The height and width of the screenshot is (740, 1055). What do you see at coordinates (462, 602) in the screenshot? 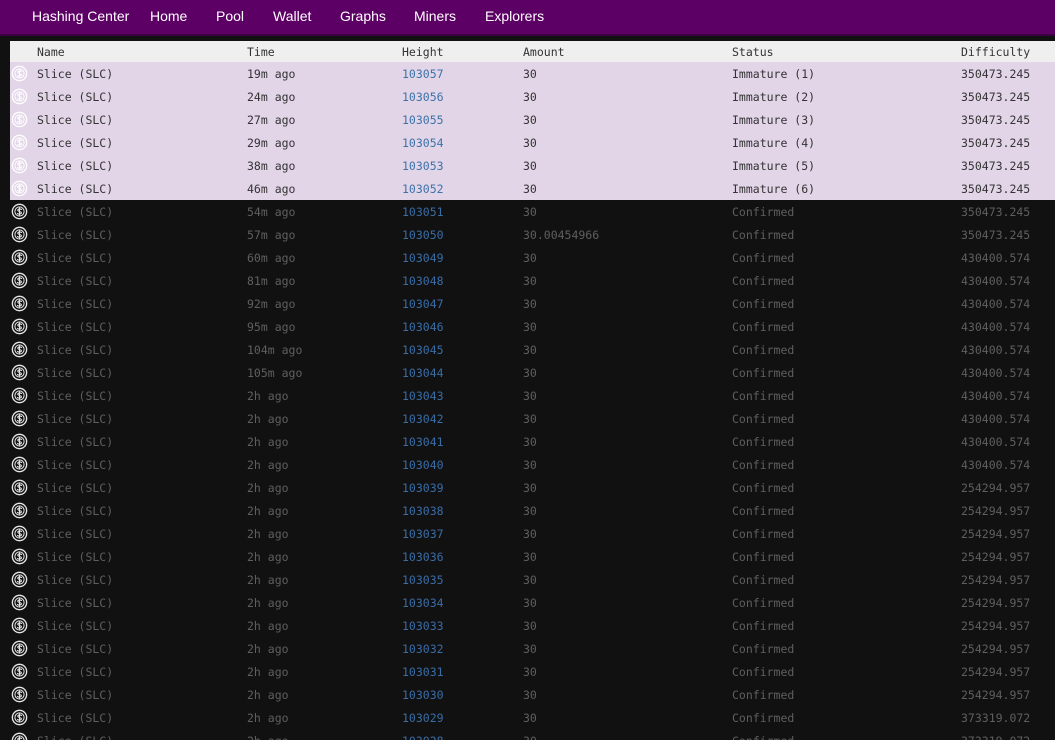
I see `row-height-link: 103034` at bounding box center [462, 602].